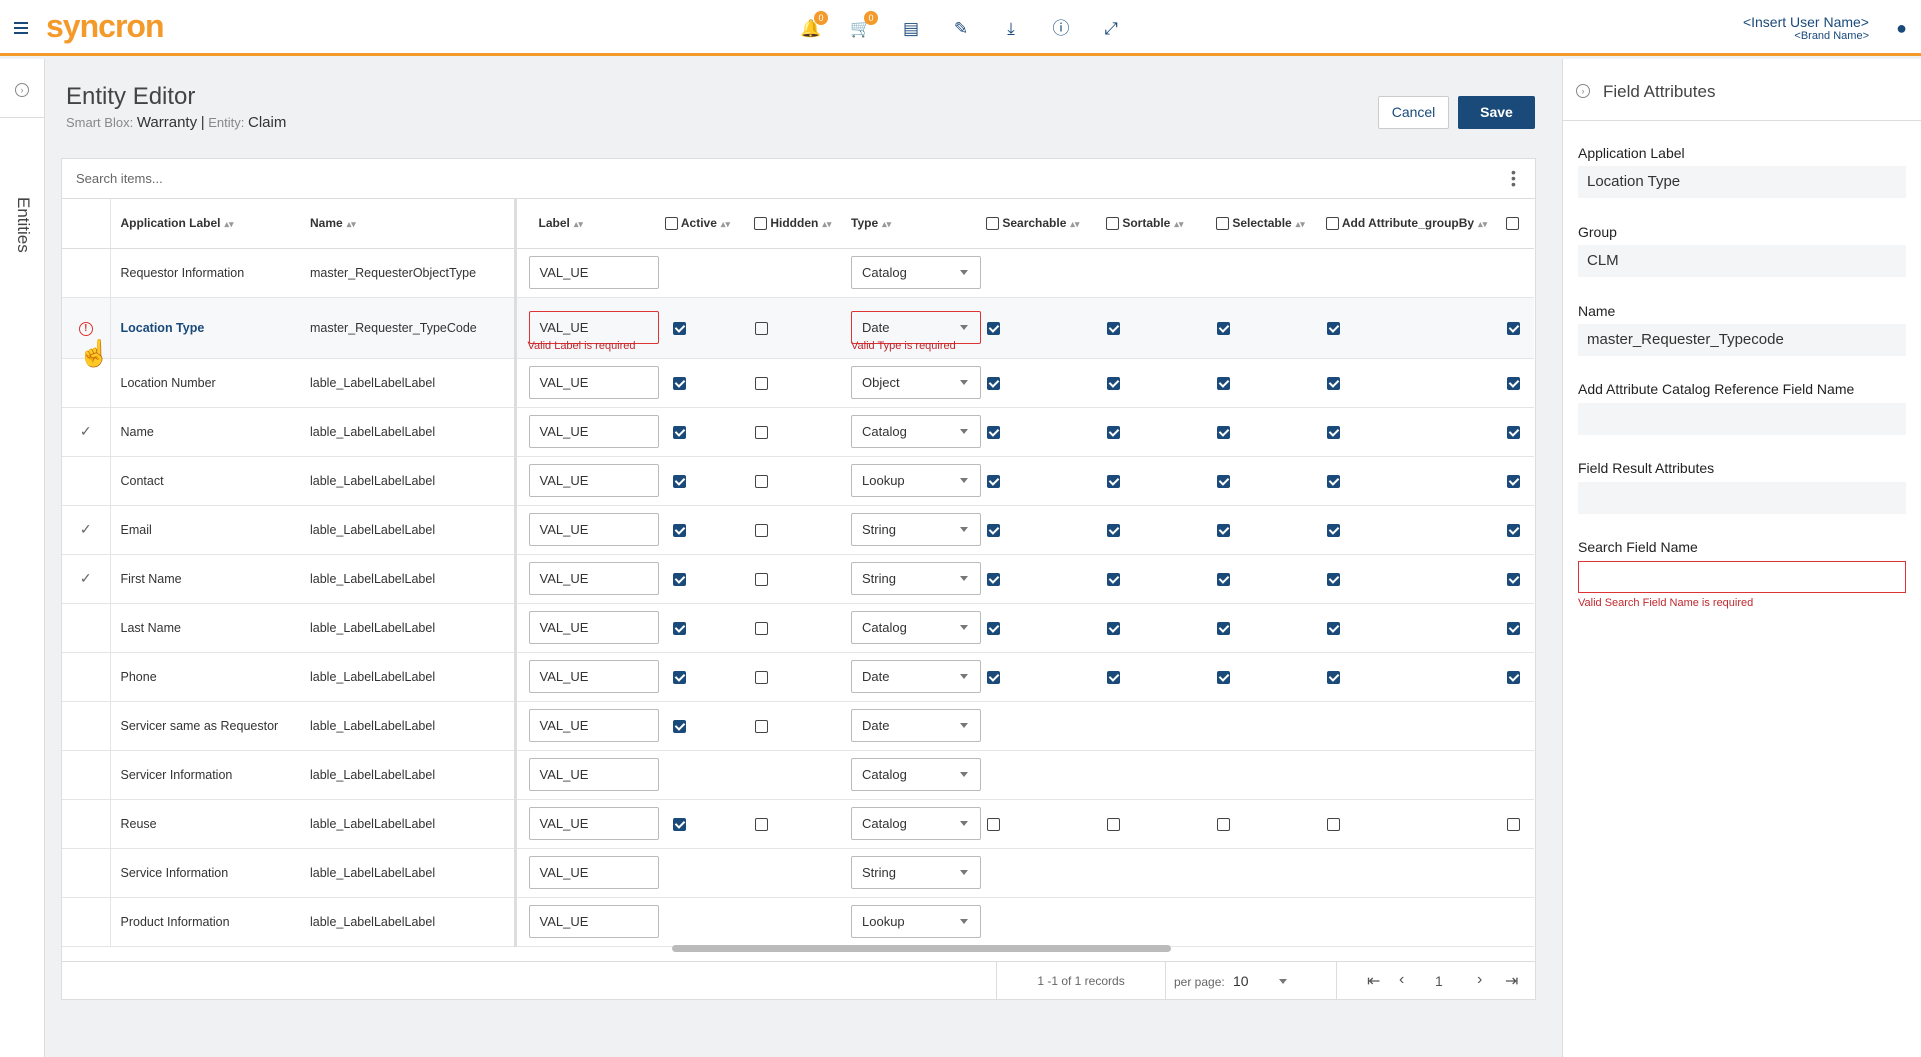 Image resolution: width=1921 pixels, height=1057 pixels. I want to click on book-icon: ▤, so click(911, 29).